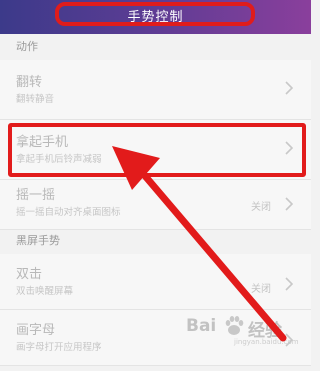 This screenshot has height=371, width=320. Describe the element at coordinates (36, 195) in the screenshot. I see `setting-row-title: 摇一摇` at that location.